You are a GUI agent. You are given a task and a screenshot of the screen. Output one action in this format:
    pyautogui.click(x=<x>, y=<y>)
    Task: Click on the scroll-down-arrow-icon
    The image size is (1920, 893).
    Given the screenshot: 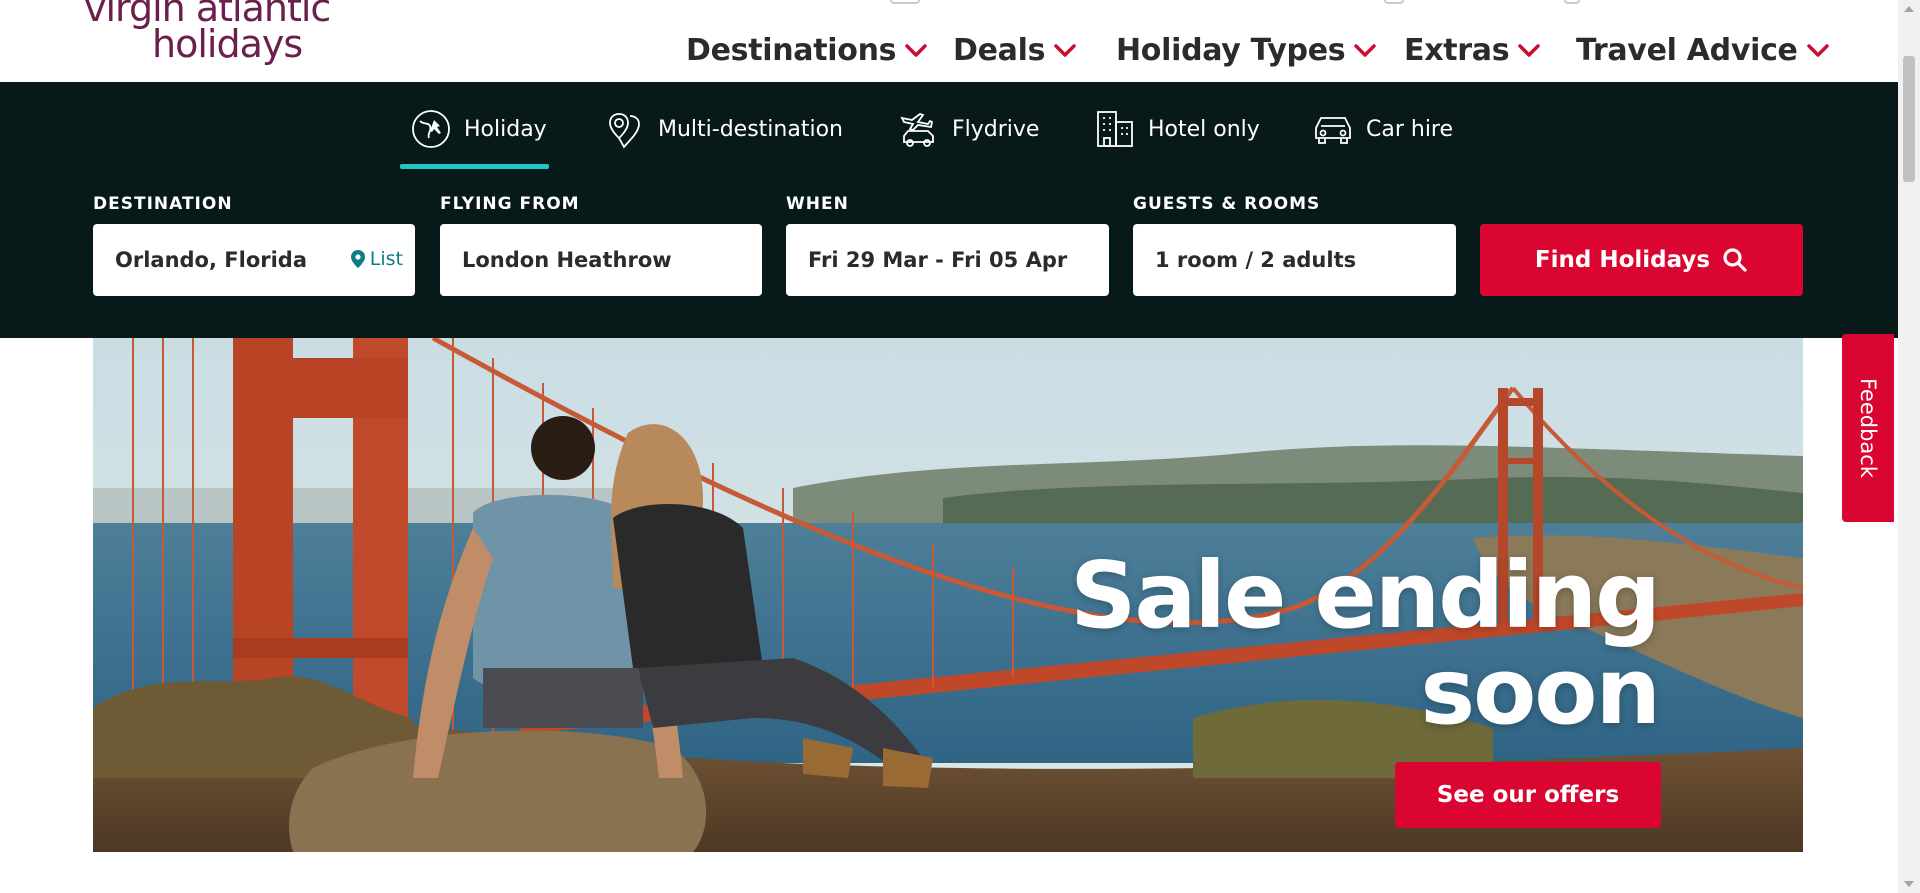 What is the action you would take?
    pyautogui.click(x=1909, y=884)
    